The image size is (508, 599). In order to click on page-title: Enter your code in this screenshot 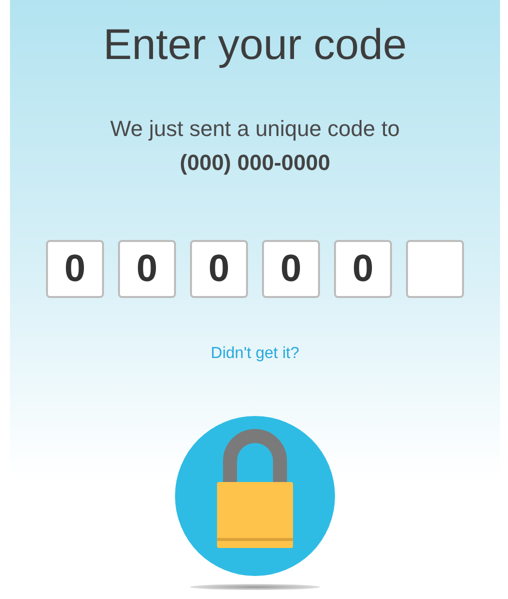, I will do `click(255, 45)`.